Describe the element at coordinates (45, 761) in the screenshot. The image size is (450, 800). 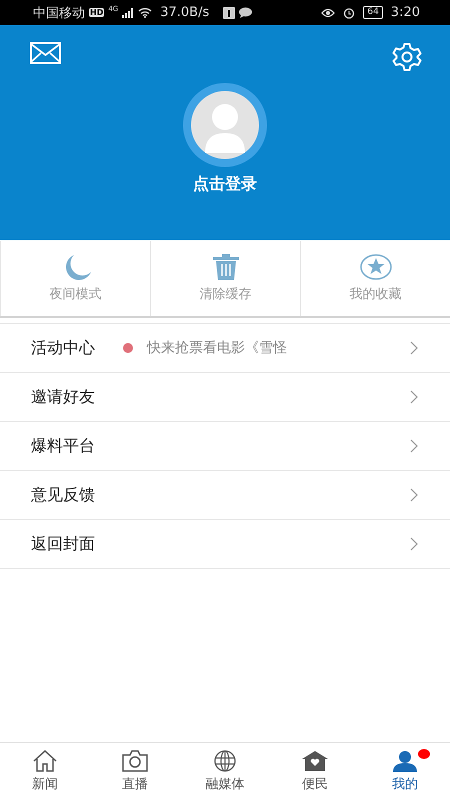
I see `home-icon` at that location.